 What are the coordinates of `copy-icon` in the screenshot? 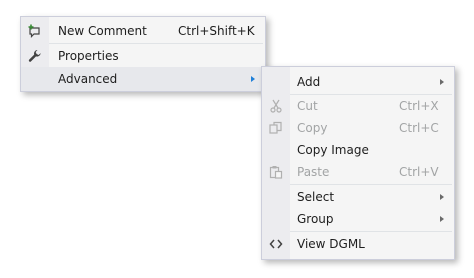 It's located at (276, 128).